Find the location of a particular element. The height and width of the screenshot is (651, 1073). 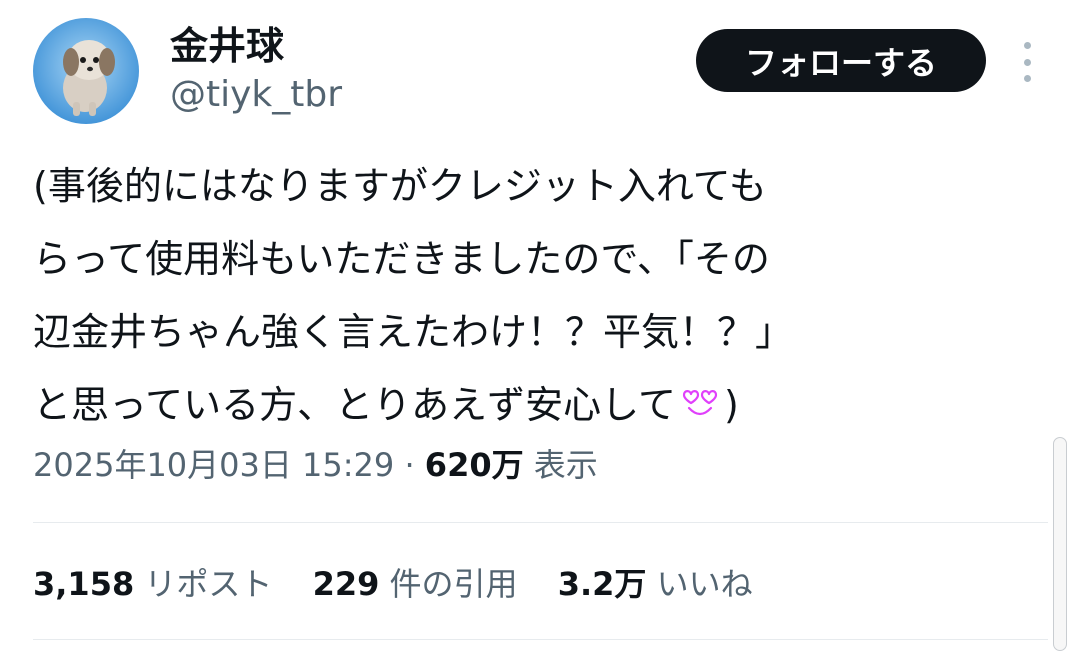

reposts-label: リポスト is located at coordinates (208, 584).